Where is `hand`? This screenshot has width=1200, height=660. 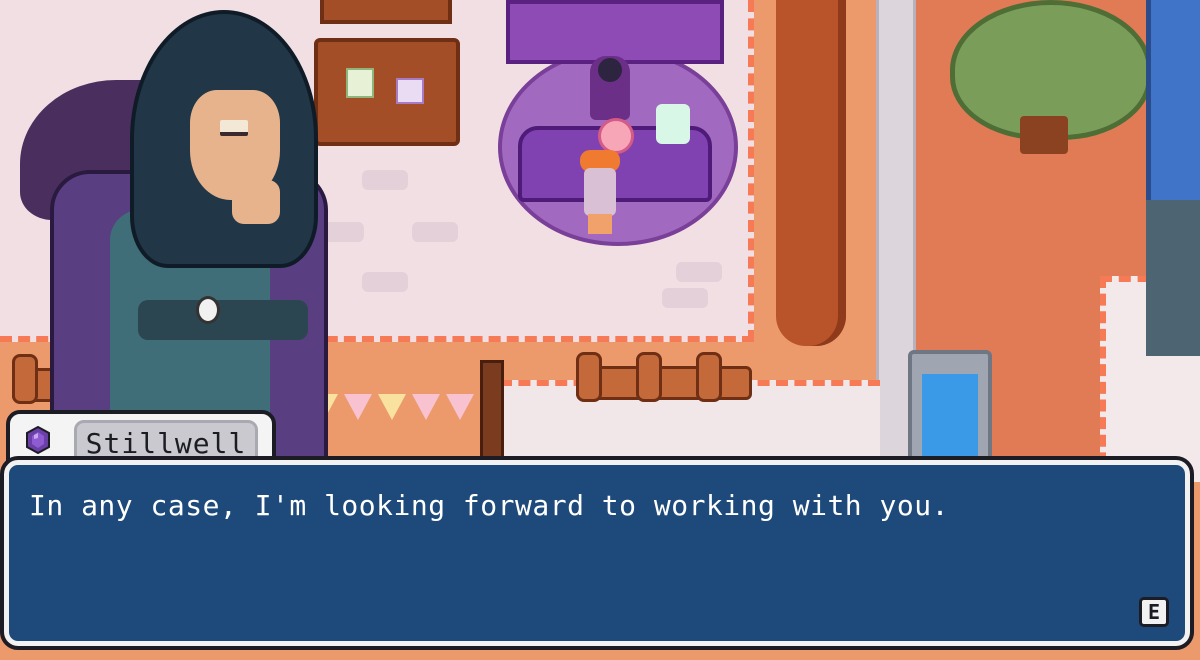
hand is located at coordinates (256, 202).